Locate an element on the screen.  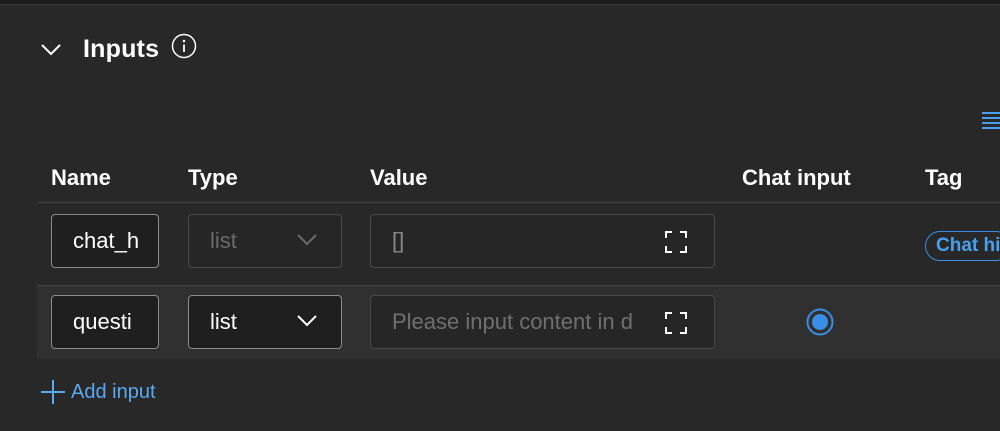
column-header-chat-input: Chat input is located at coordinates (796, 177).